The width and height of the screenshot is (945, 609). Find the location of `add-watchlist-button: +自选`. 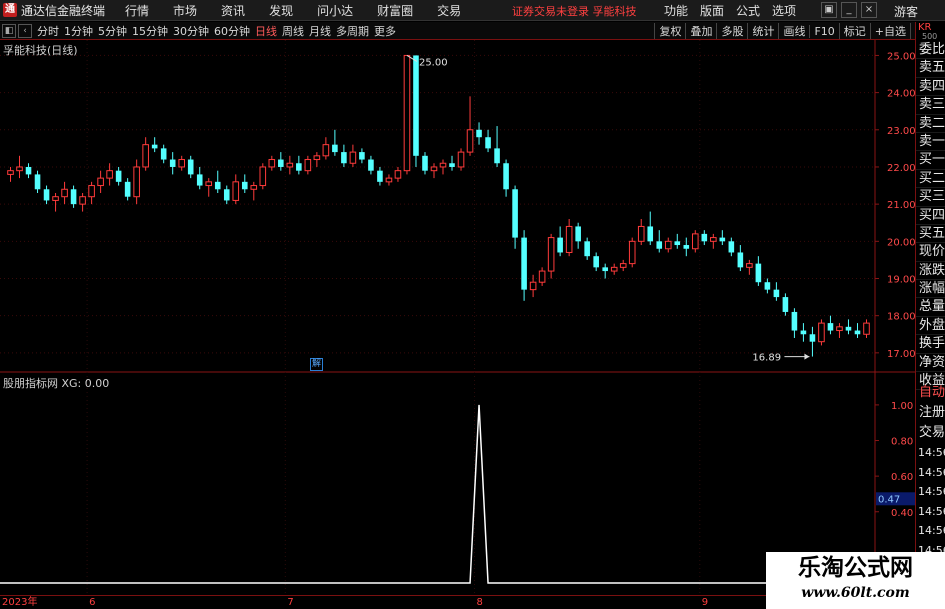

add-watchlist-button: +自选 is located at coordinates (889, 31).